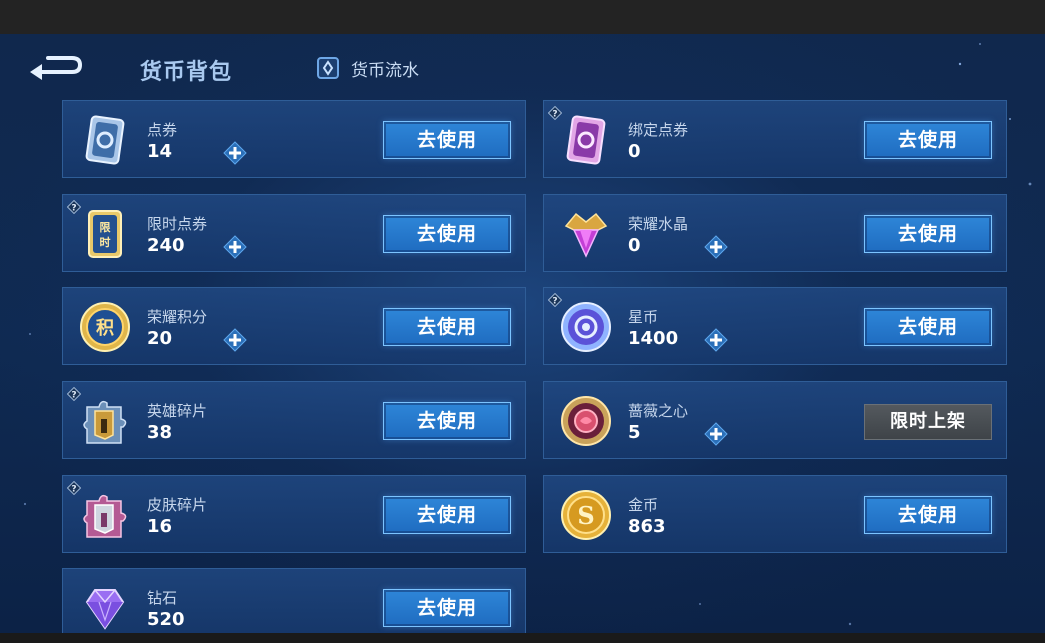 The height and width of the screenshot is (643, 1045). What do you see at coordinates (177, 411) in the screenshot?
I see `currency-name: 英雄碎片` at bounding box center [177, 411].